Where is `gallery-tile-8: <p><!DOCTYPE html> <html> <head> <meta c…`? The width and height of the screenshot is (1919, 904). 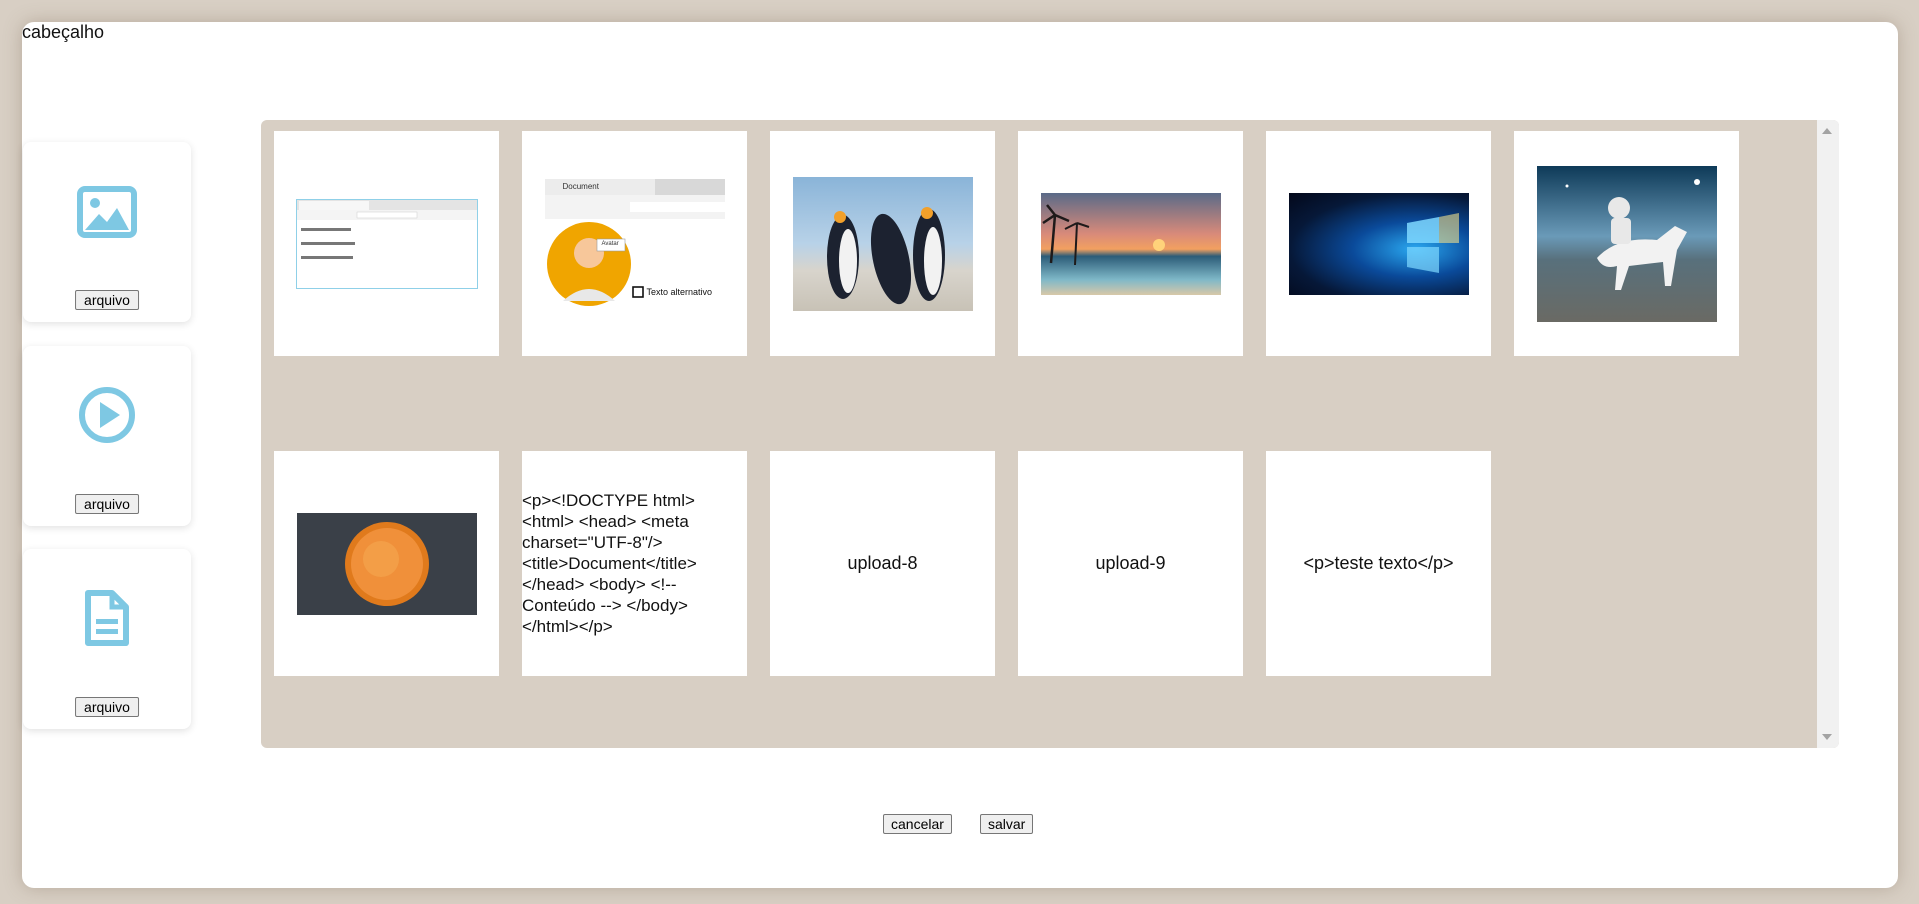 gallery-tile-8: <p><!DOCTYPE html> <html> <head> <meta c… is located at coordinates (634, 563).